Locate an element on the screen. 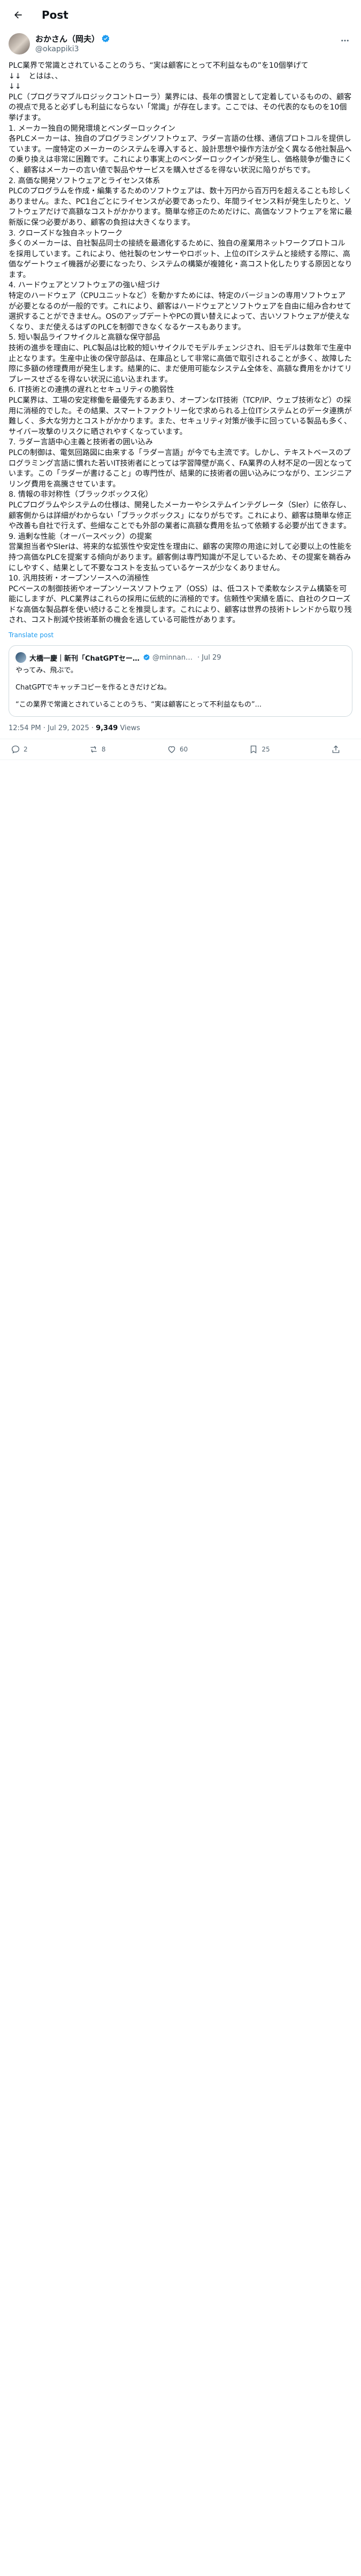 The image size is (361, 2576). views-label: Views is located at coordinates (130, 728).